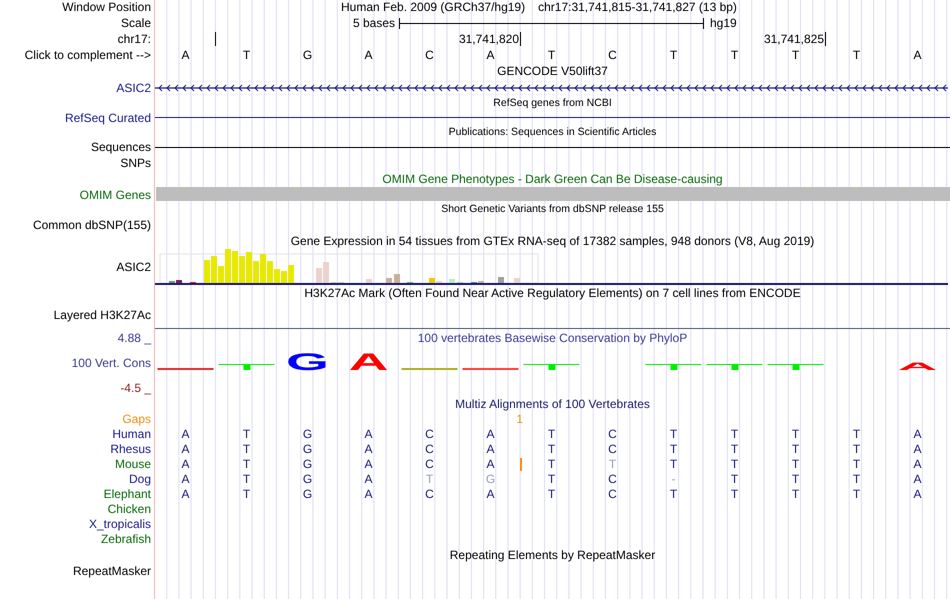  What do you see at coordinates (215, 39) in the screenshot?
I see `tick-mark` at bounding box center [215, 39].